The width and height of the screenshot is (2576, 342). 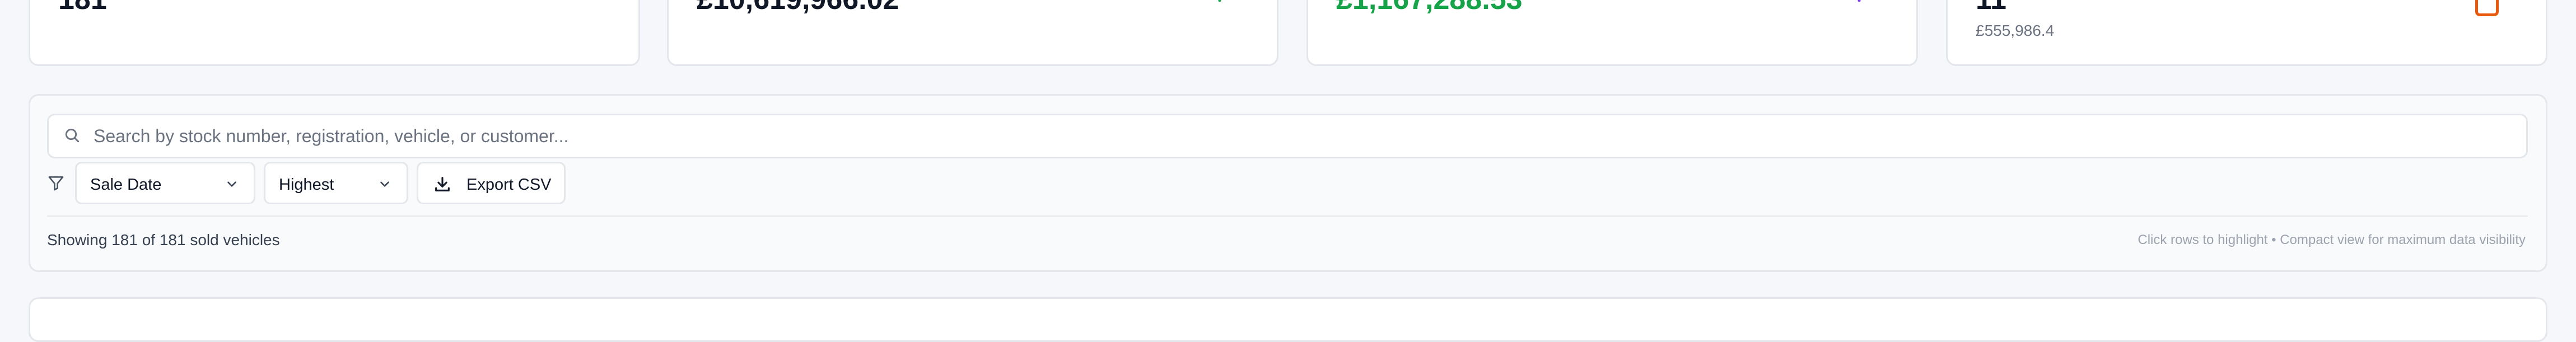 I want to click on divider, so click(x=1288, y=216).